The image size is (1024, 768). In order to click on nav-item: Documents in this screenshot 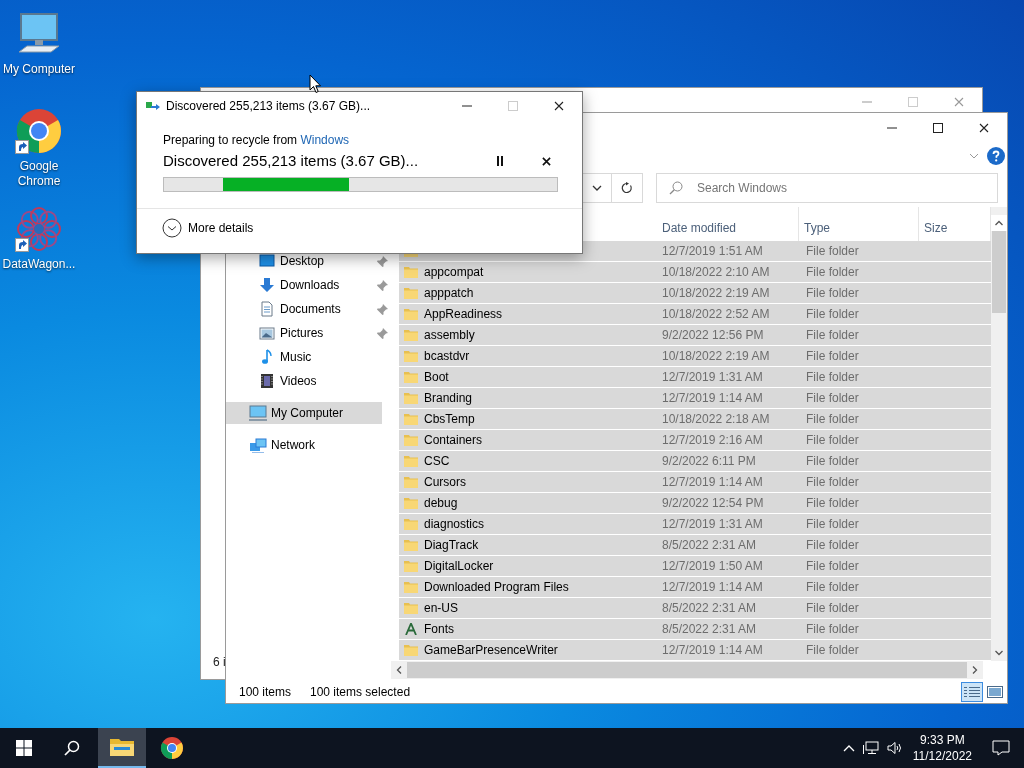, I will do `click(312, 309)`.